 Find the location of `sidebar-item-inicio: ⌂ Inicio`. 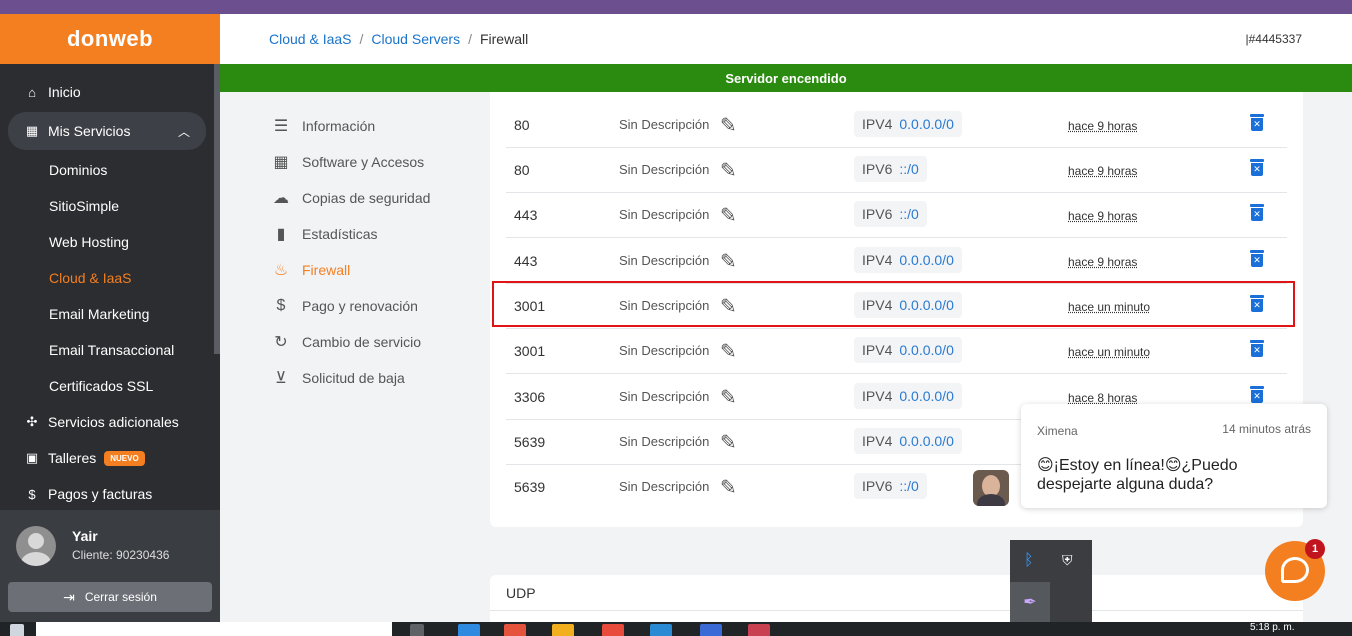

sidebar-item-inicio: ⌂ Inicio is located at coordinates (110, 92).